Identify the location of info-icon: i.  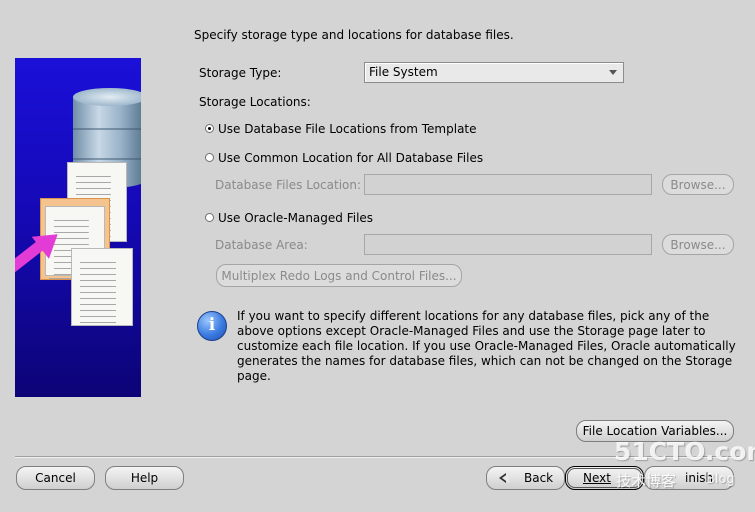
(212, 326).